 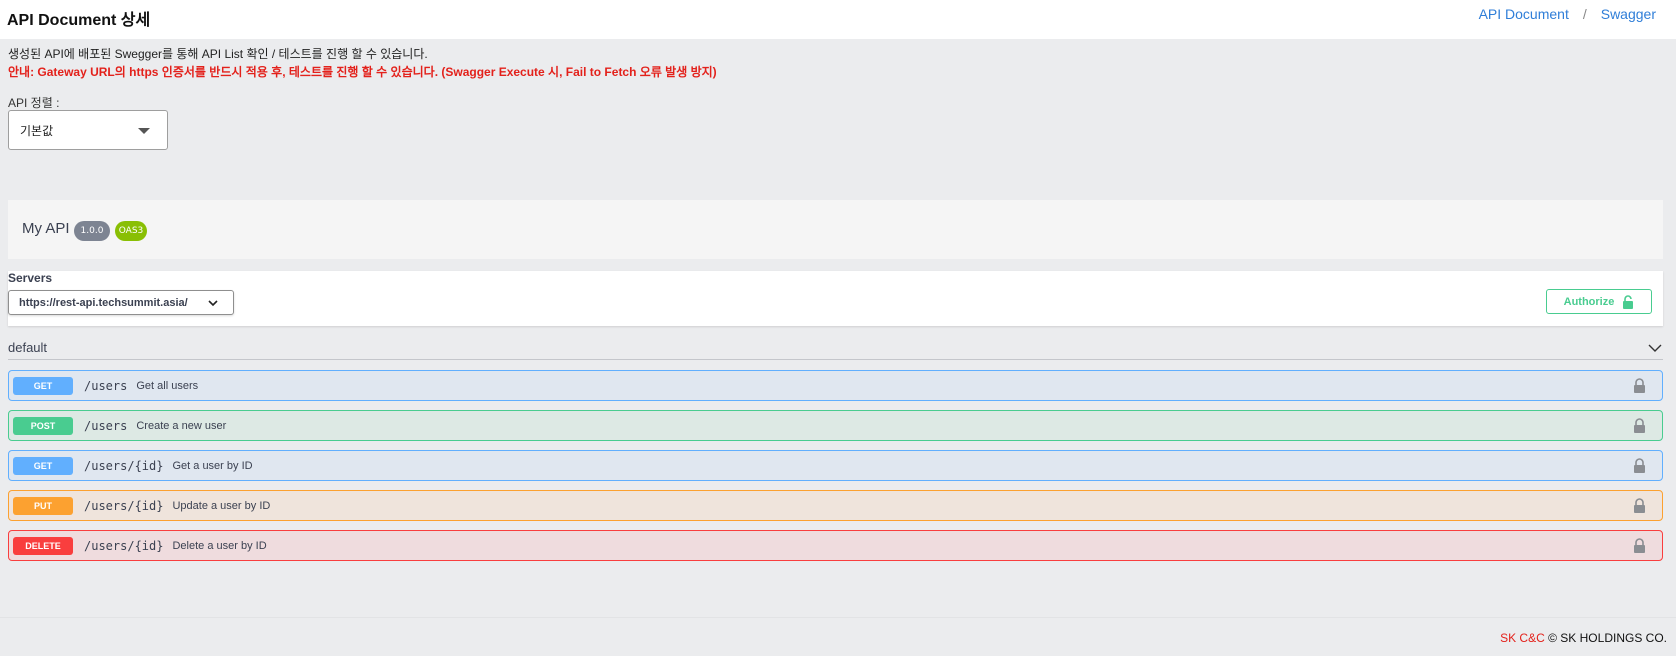 What do you see at coordinates (37, 130) in the screenshot?
I see `sort-selected-value: 기본값` at bounding box center [37, 130].